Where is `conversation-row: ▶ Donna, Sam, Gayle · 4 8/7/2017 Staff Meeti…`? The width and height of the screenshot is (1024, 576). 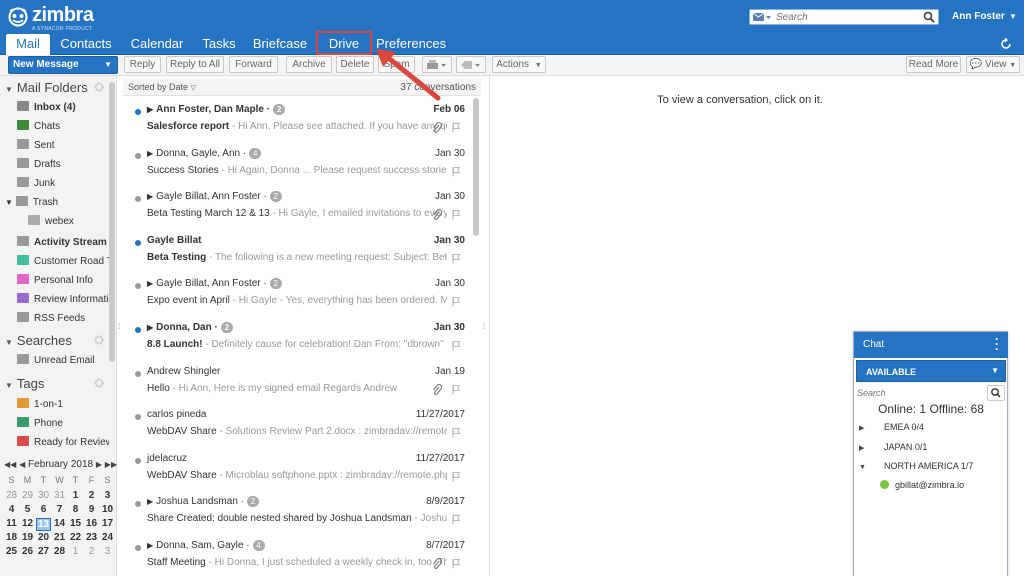 conversation-row: ▶ Donna, Sam, Gayle · 4 8/7/2017 Staff Meeti… is located at coordinates (298, 555).